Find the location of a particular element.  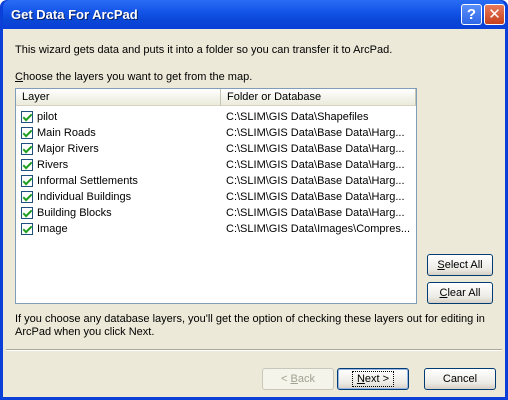

layer-name: Individual Buildings is located at coordinates (84, 197).